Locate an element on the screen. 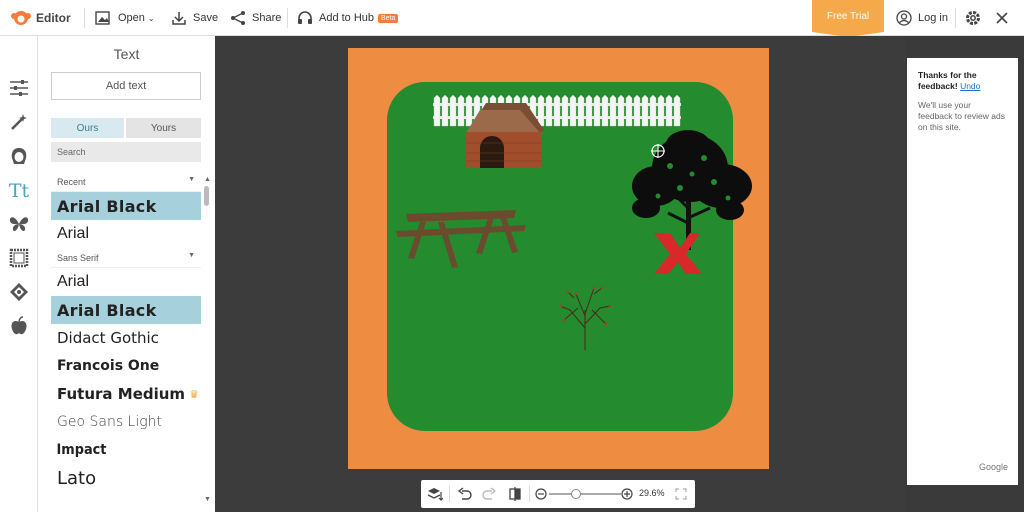 This screenshot has width=1024, height=512. login-label: Log in is located at coordinates (933, 18).